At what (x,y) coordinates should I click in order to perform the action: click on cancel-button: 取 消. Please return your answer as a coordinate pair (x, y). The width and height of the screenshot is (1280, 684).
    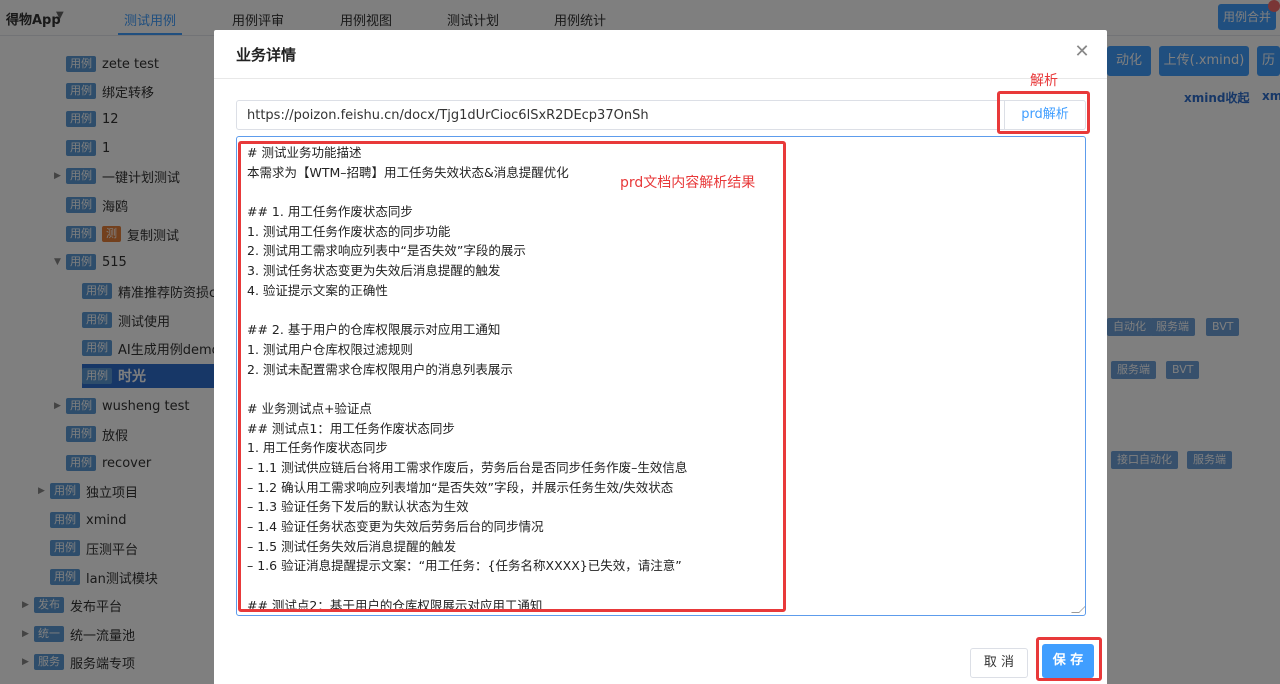
    Looking at the image, I should click on (999, 663).